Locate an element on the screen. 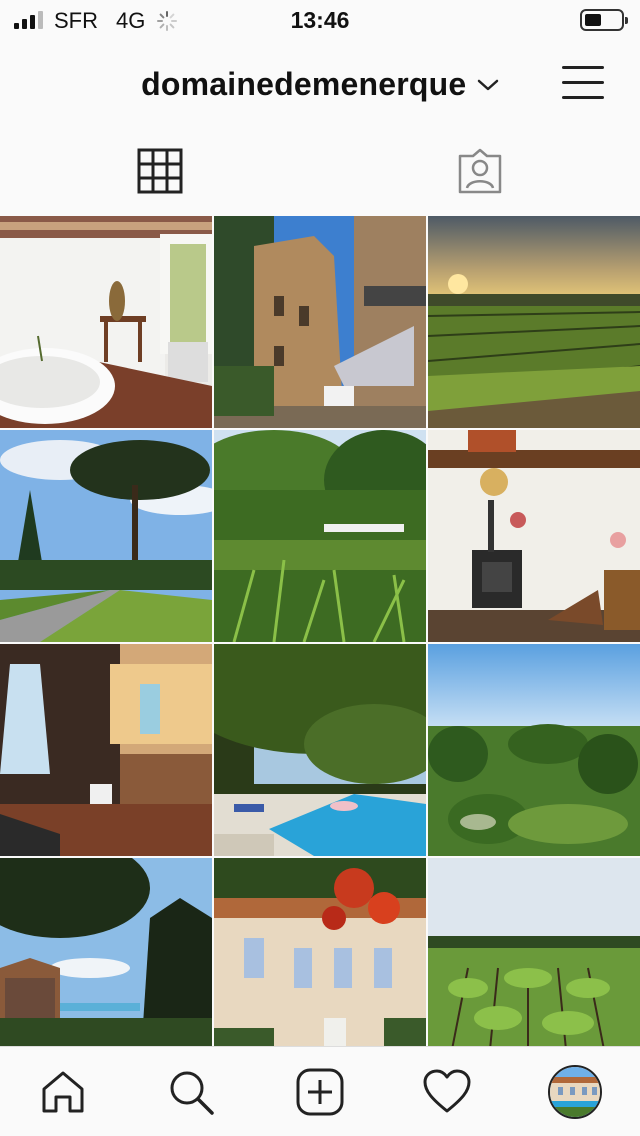 The width and height of the screenshot is (640, 1136). tab-tagged is located at coordinates (480, 172).